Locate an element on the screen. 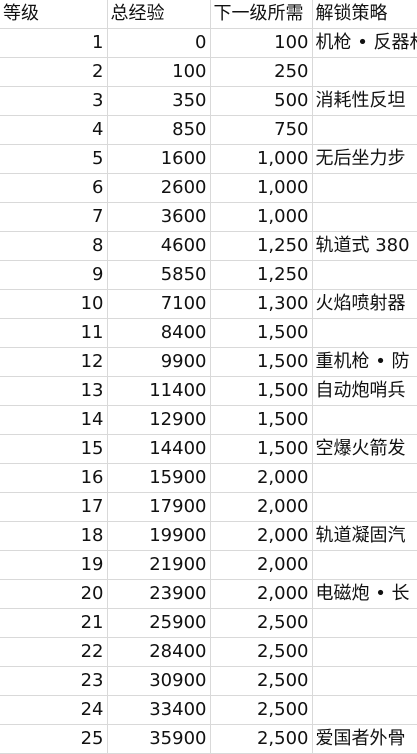 This screenshot has height=754, width=417. total-exp-cell: 850 is located at coordinates (159, 130).